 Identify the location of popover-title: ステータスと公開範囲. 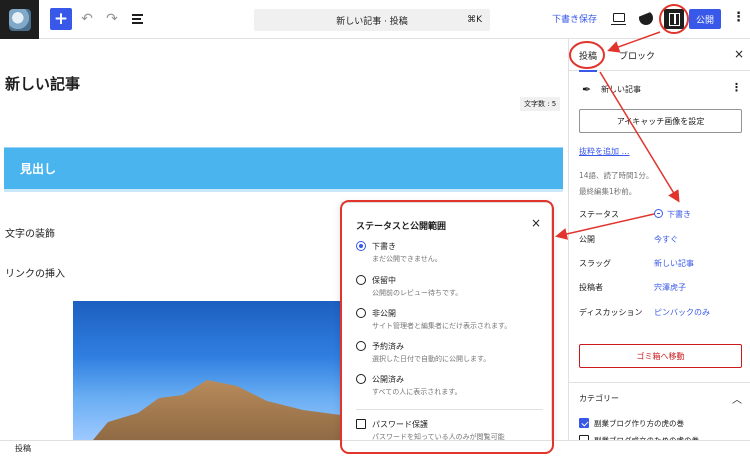
(401, 227).